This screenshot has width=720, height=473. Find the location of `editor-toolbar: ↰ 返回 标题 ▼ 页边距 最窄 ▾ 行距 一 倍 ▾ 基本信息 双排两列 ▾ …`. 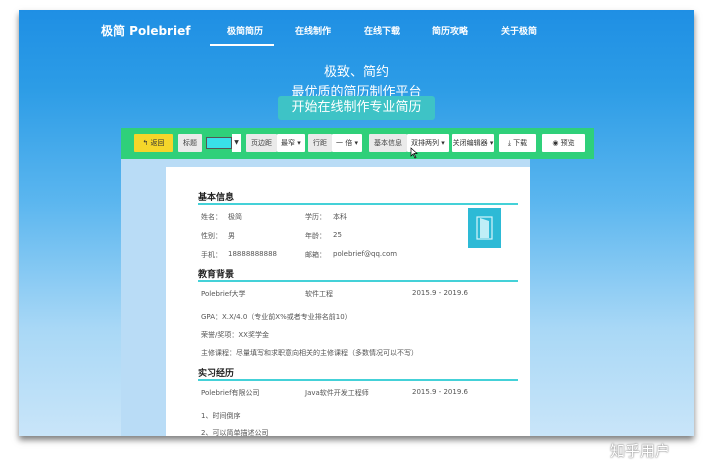

editor-toolbar: ↰ 返回 标题 ▼ 页边距 最窄 ▾ 行距 一 倍 ▾ 基本信息 双排两列 ▾ … is located at coordinates (357, 143).